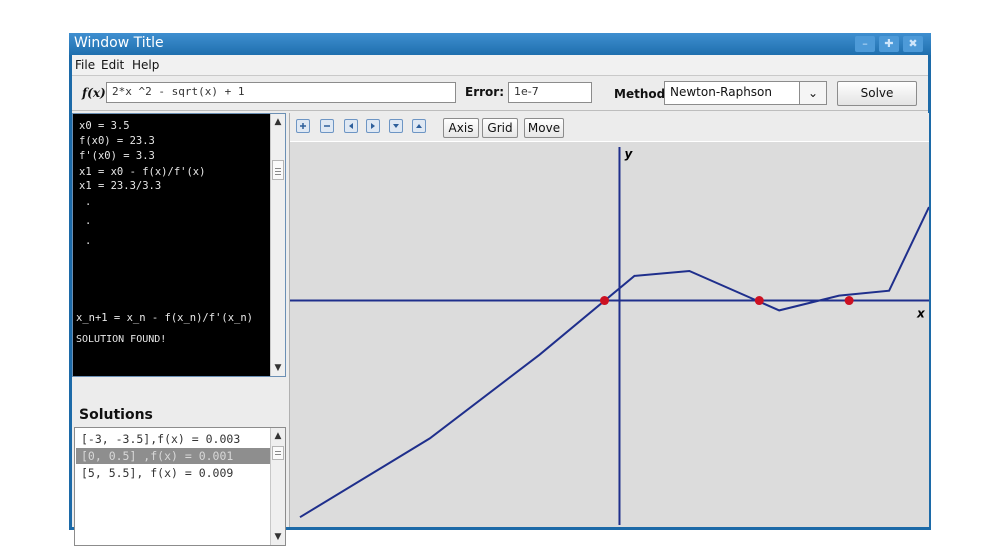  Describe the element at coordinates (484, 92) in the screenshot. I see `error-label: Error:` at that location.